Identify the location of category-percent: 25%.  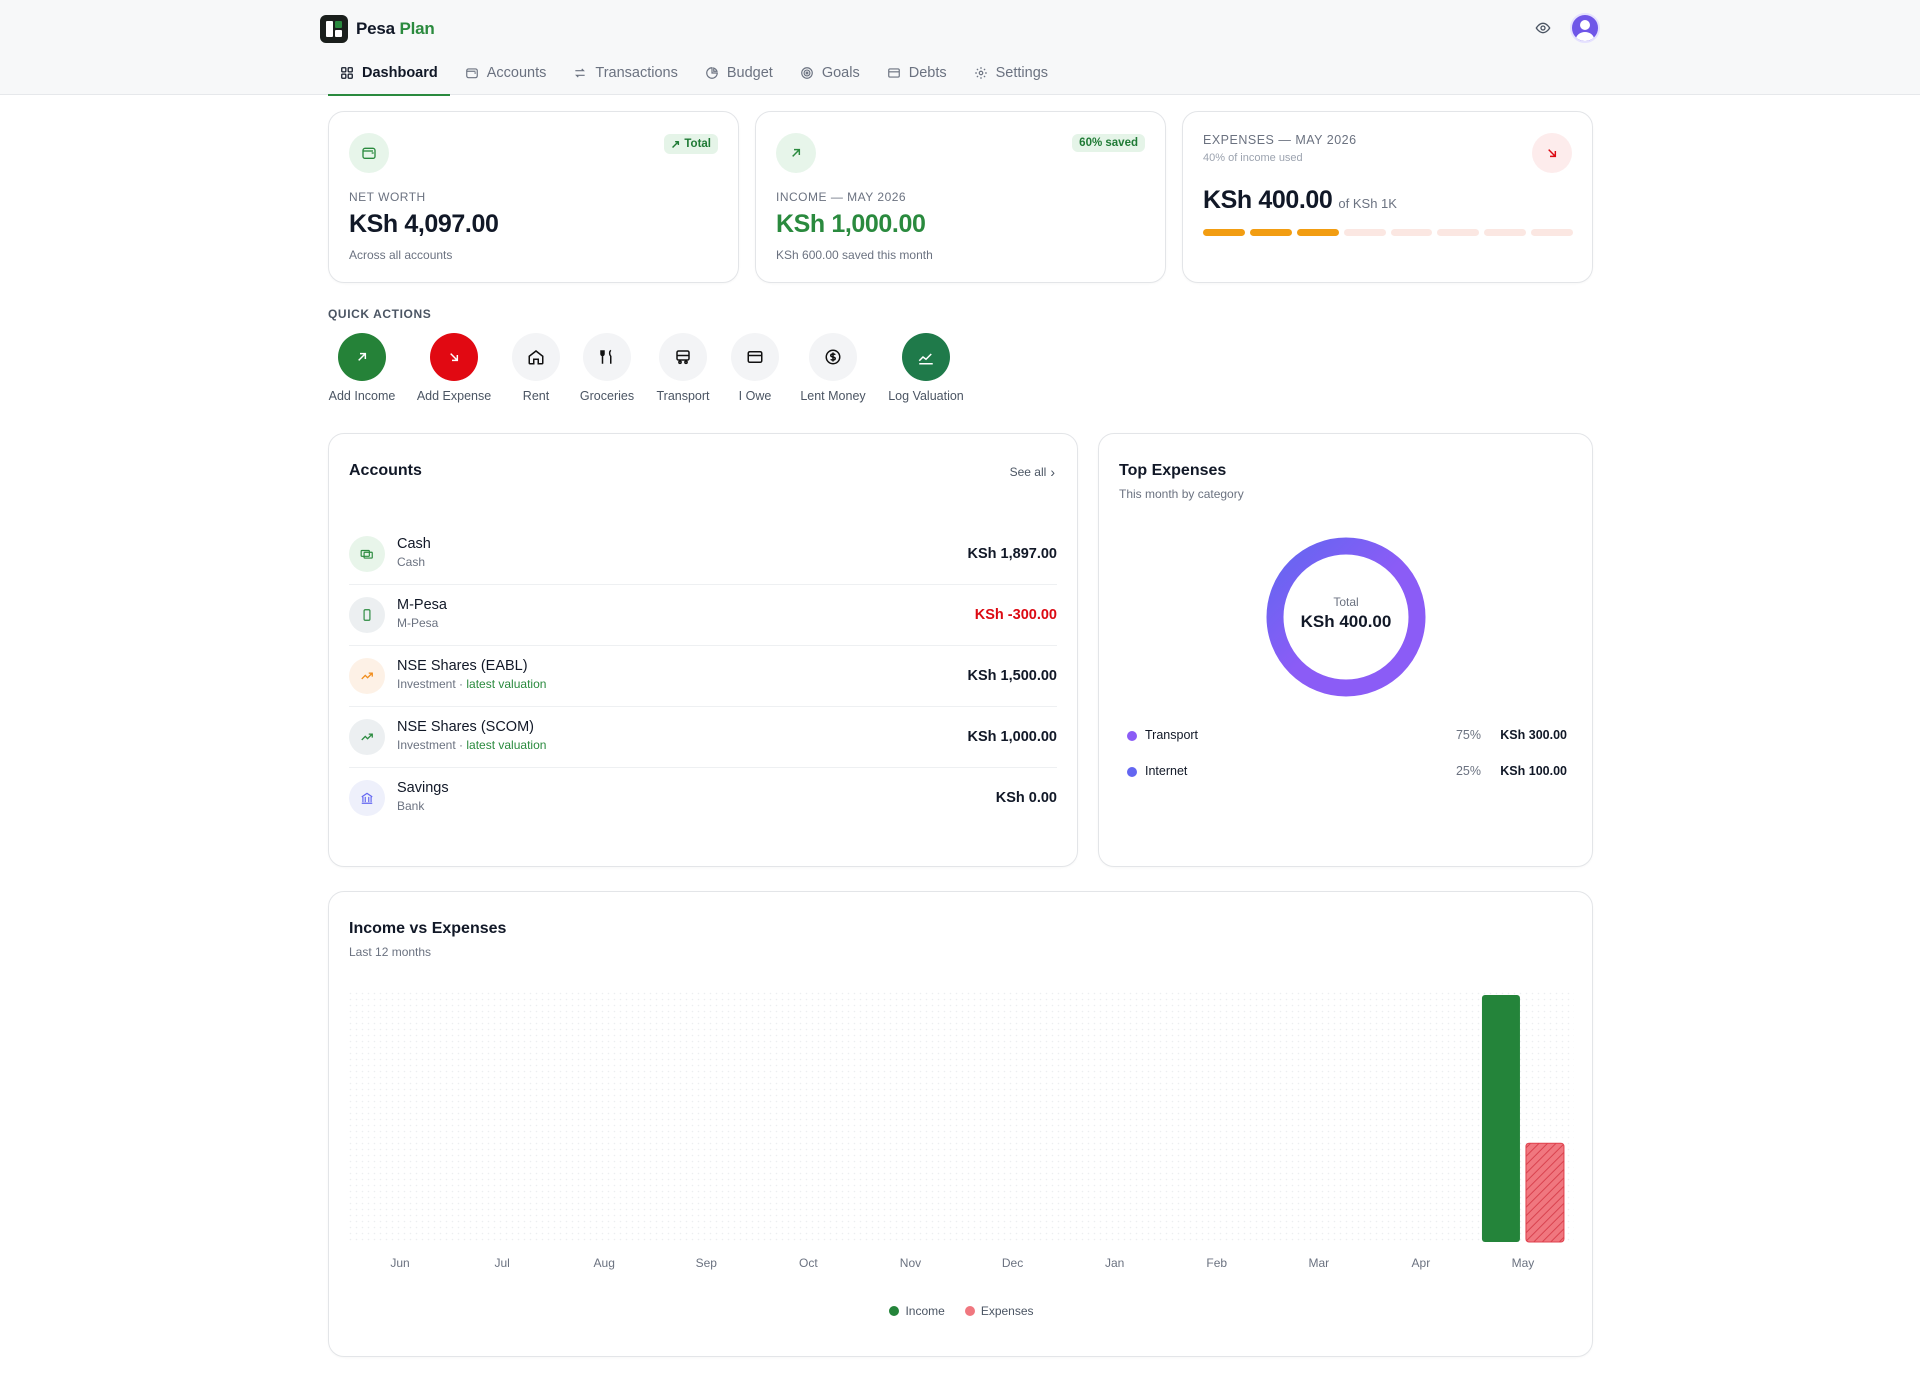
(1468, 771).